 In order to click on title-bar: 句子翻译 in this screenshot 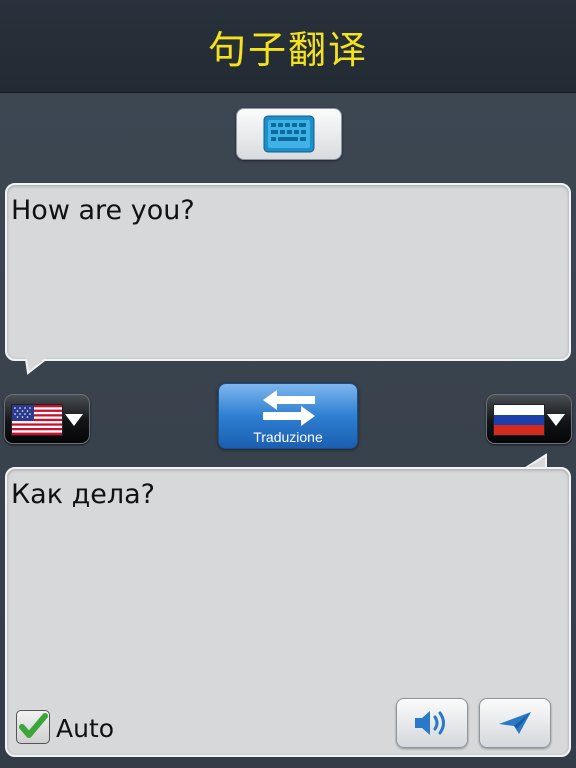, I will do `click(288, 46)`.